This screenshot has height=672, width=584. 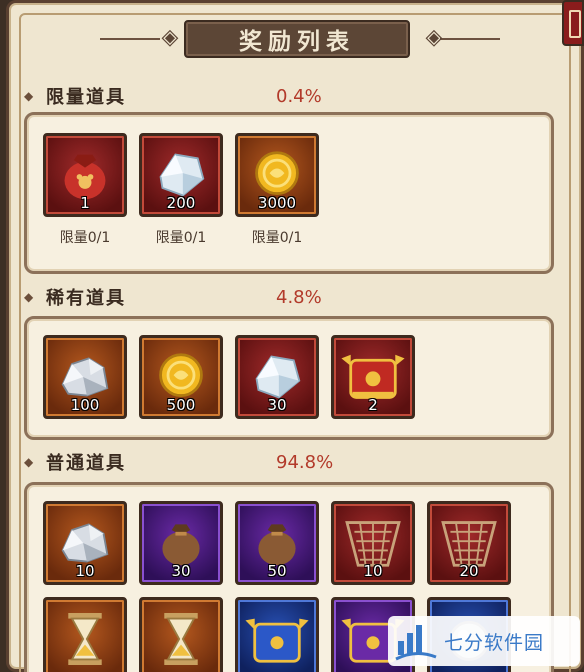 What do you see at coordinates (85, 175) in the screenshot?
I see `reward-item-tile: 1` at bounding box center [85, 175].